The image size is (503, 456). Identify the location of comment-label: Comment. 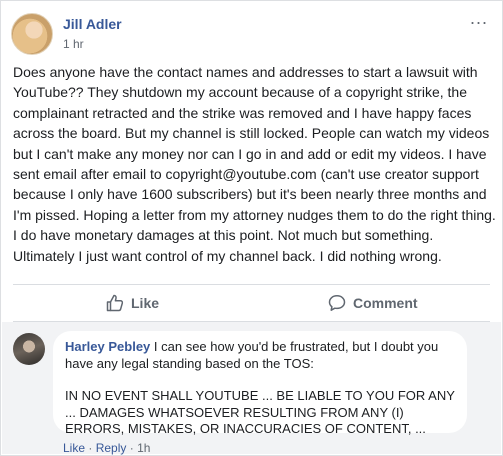
(385, 303).